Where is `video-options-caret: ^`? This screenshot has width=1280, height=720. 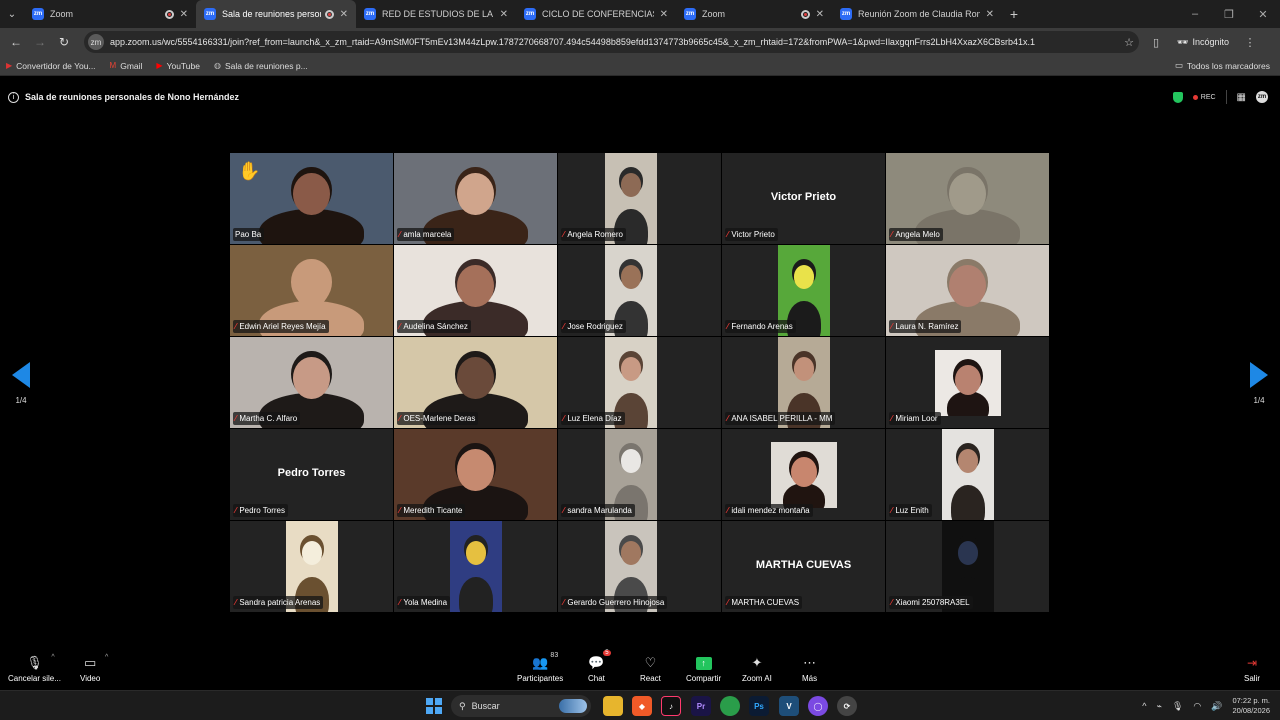 video-options-caret: ^ is located at coordinates (106, 657).